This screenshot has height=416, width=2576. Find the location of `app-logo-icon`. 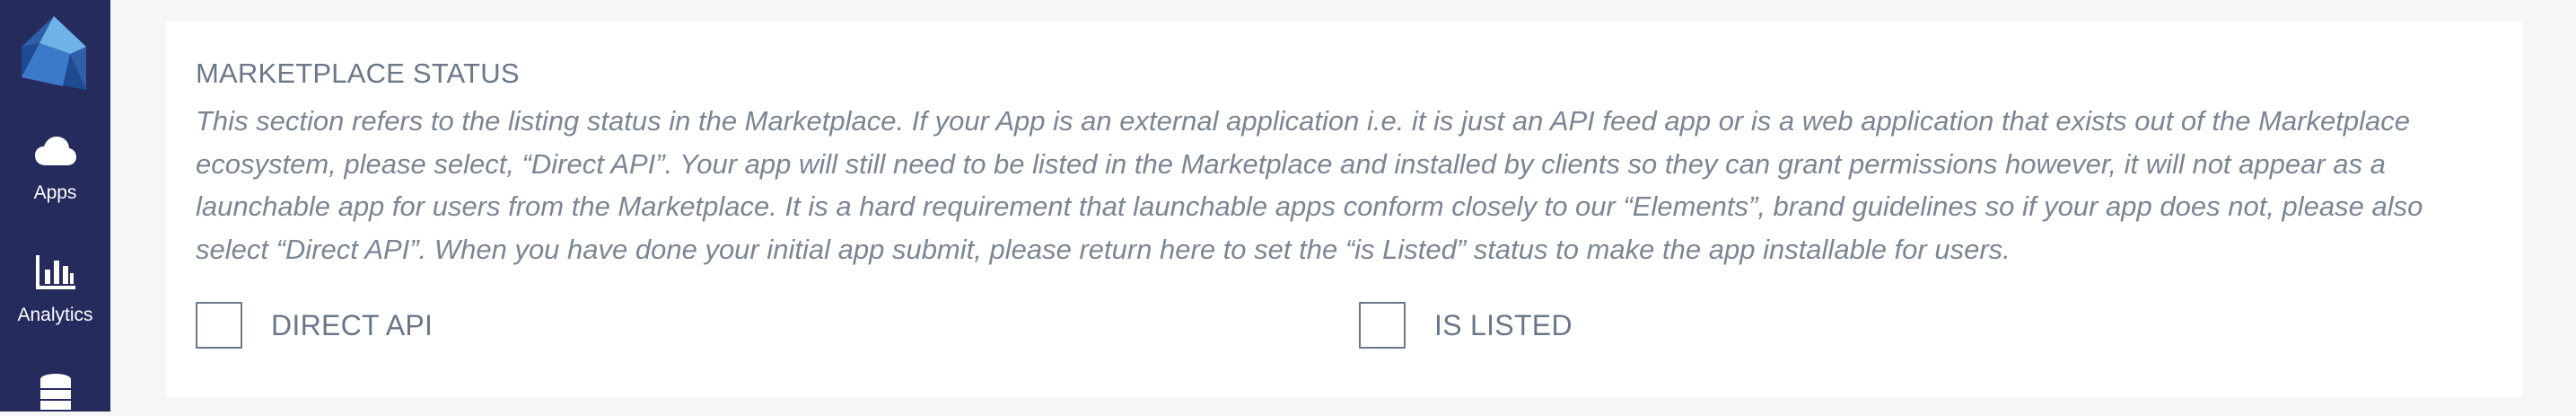

app-logo-icon is located at coordinates (54, 53).